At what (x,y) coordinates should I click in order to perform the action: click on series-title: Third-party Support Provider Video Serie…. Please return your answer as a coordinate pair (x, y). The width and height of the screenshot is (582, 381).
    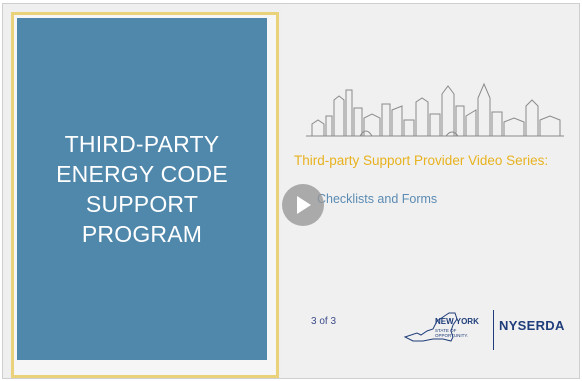
    Looking at the image, I should click on (421, 160).